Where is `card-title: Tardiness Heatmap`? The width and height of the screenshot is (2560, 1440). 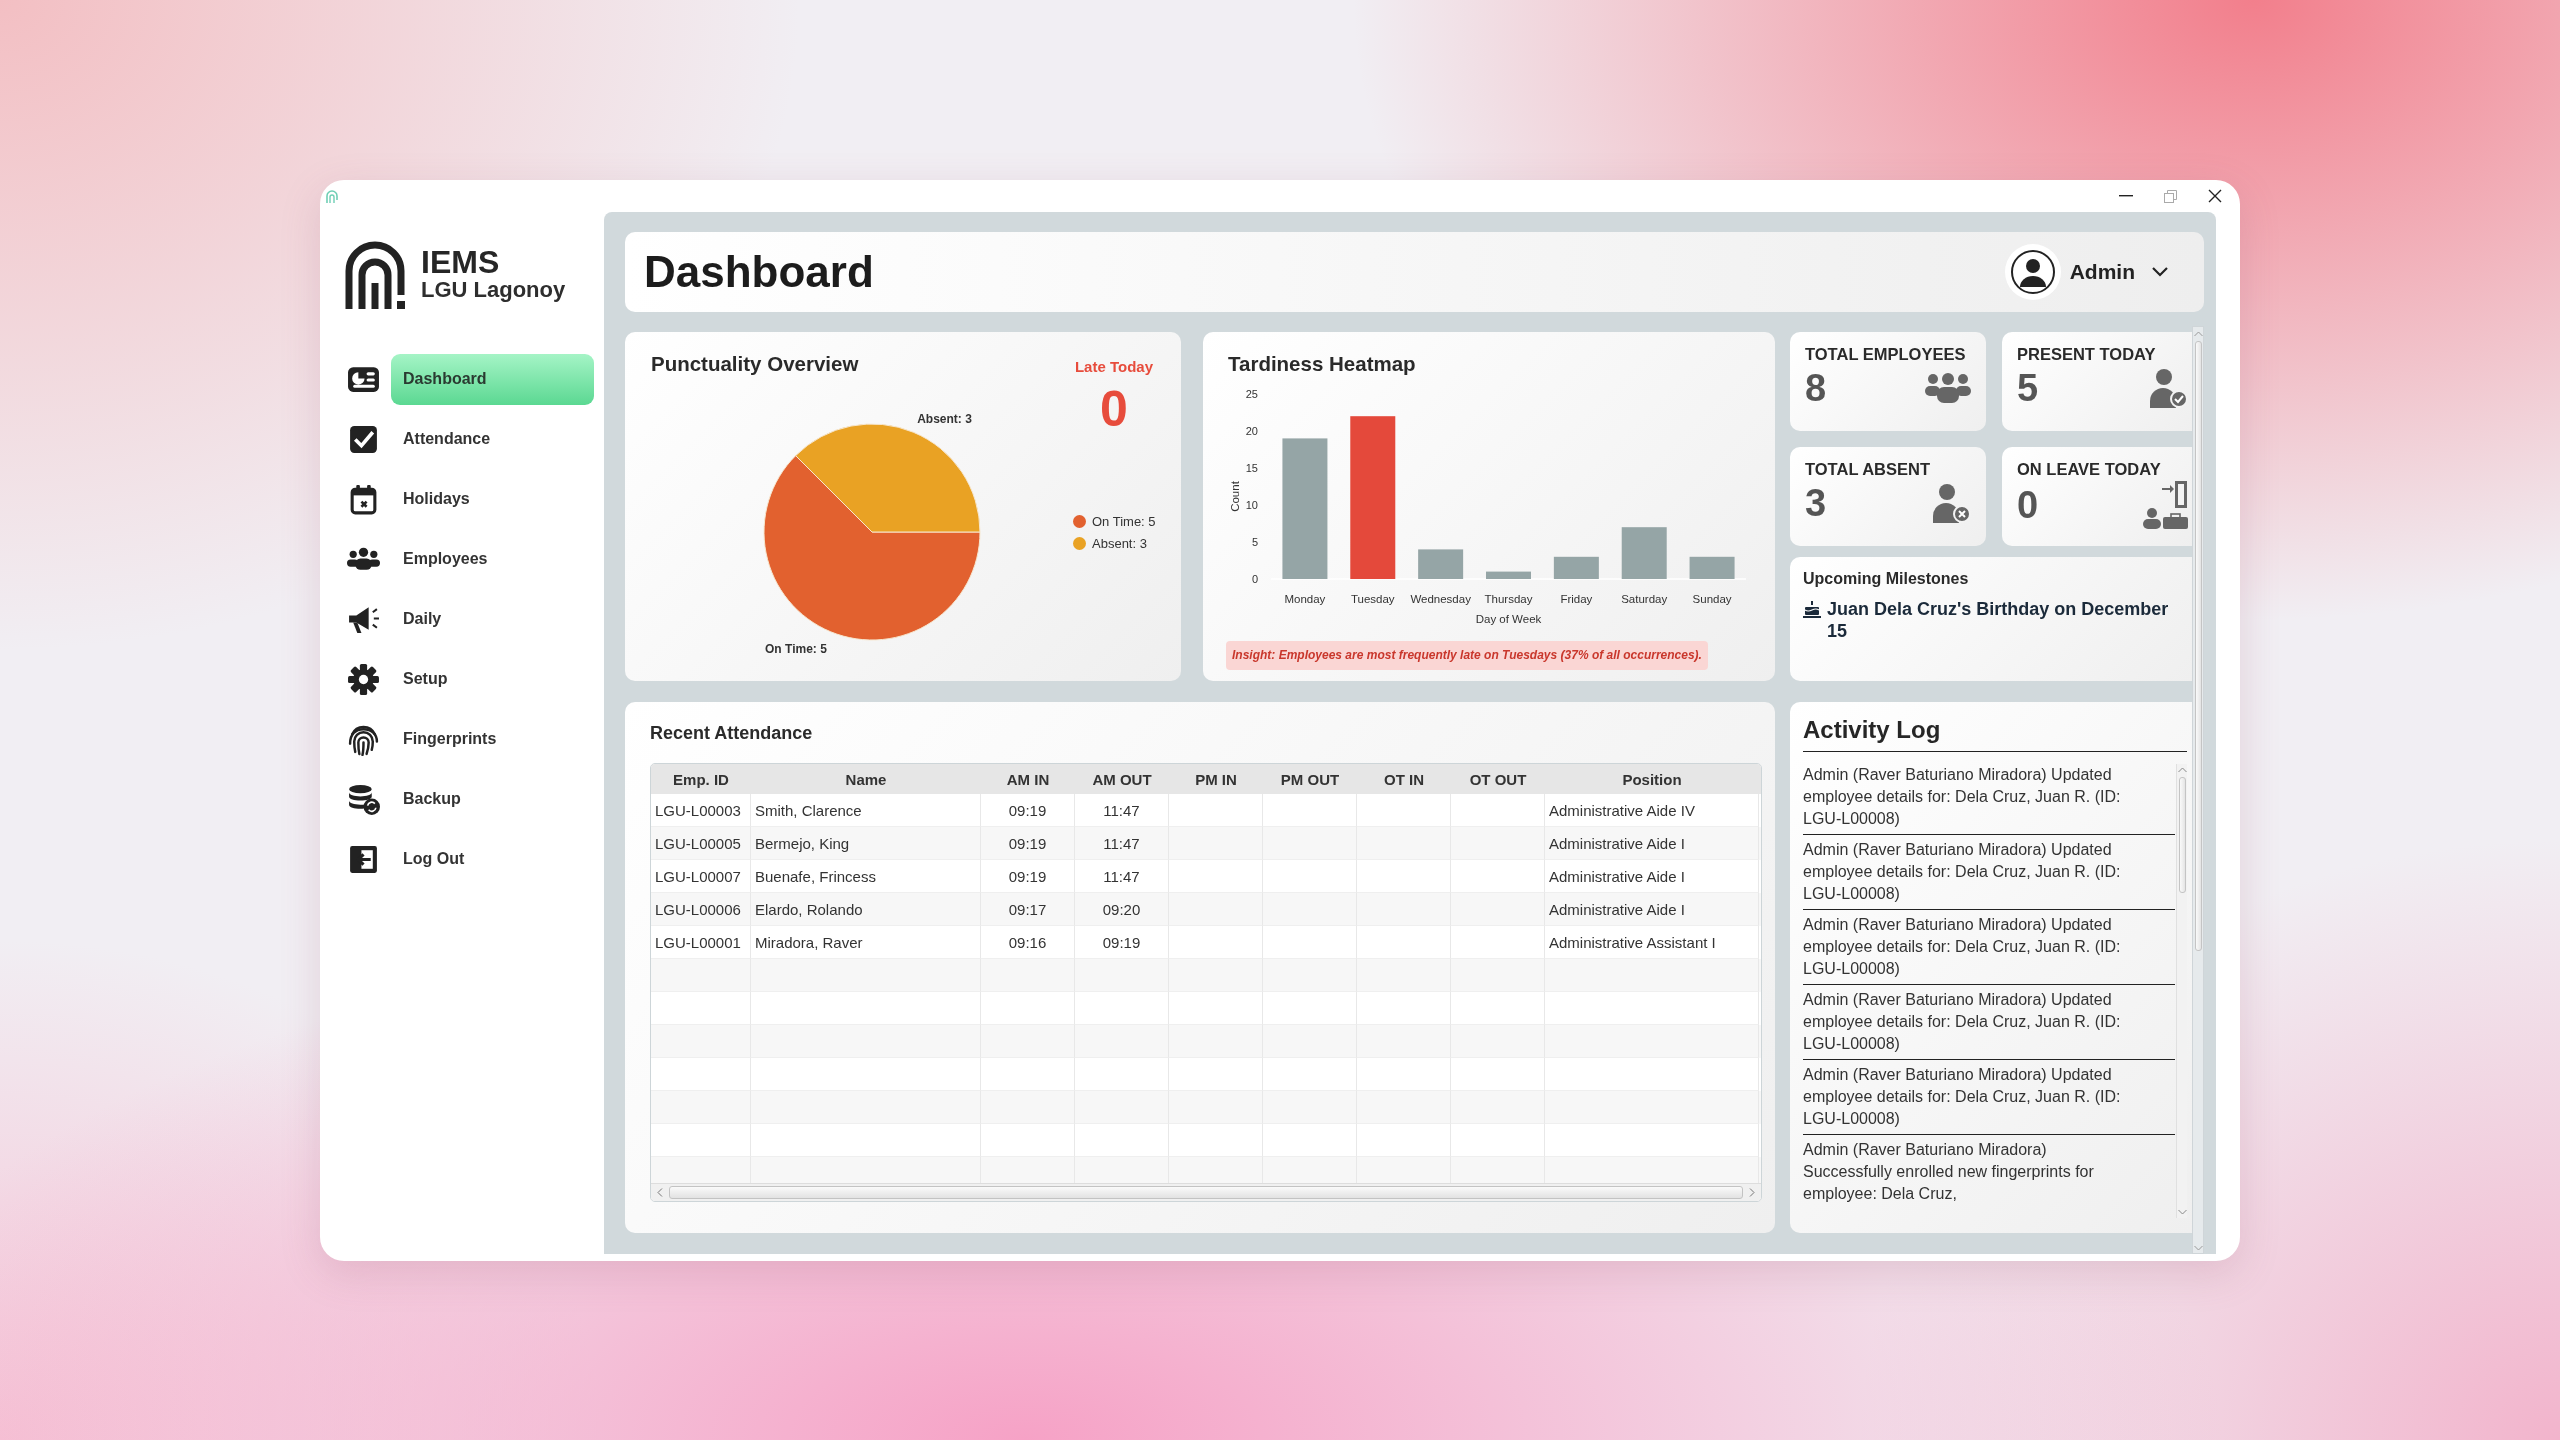 card-title: Tardiness Heatmap is located at coordinates (1322, 364).